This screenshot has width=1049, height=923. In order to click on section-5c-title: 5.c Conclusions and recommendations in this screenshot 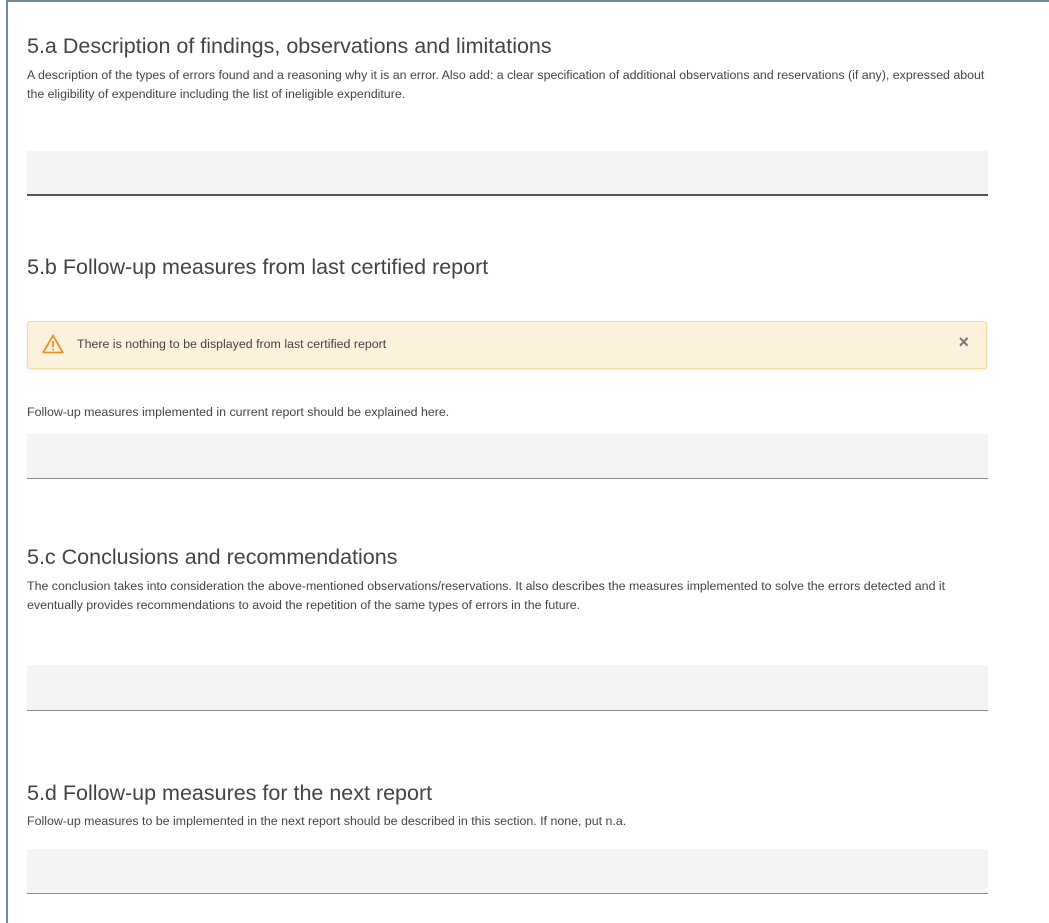, I will do `click(212, 557)`.